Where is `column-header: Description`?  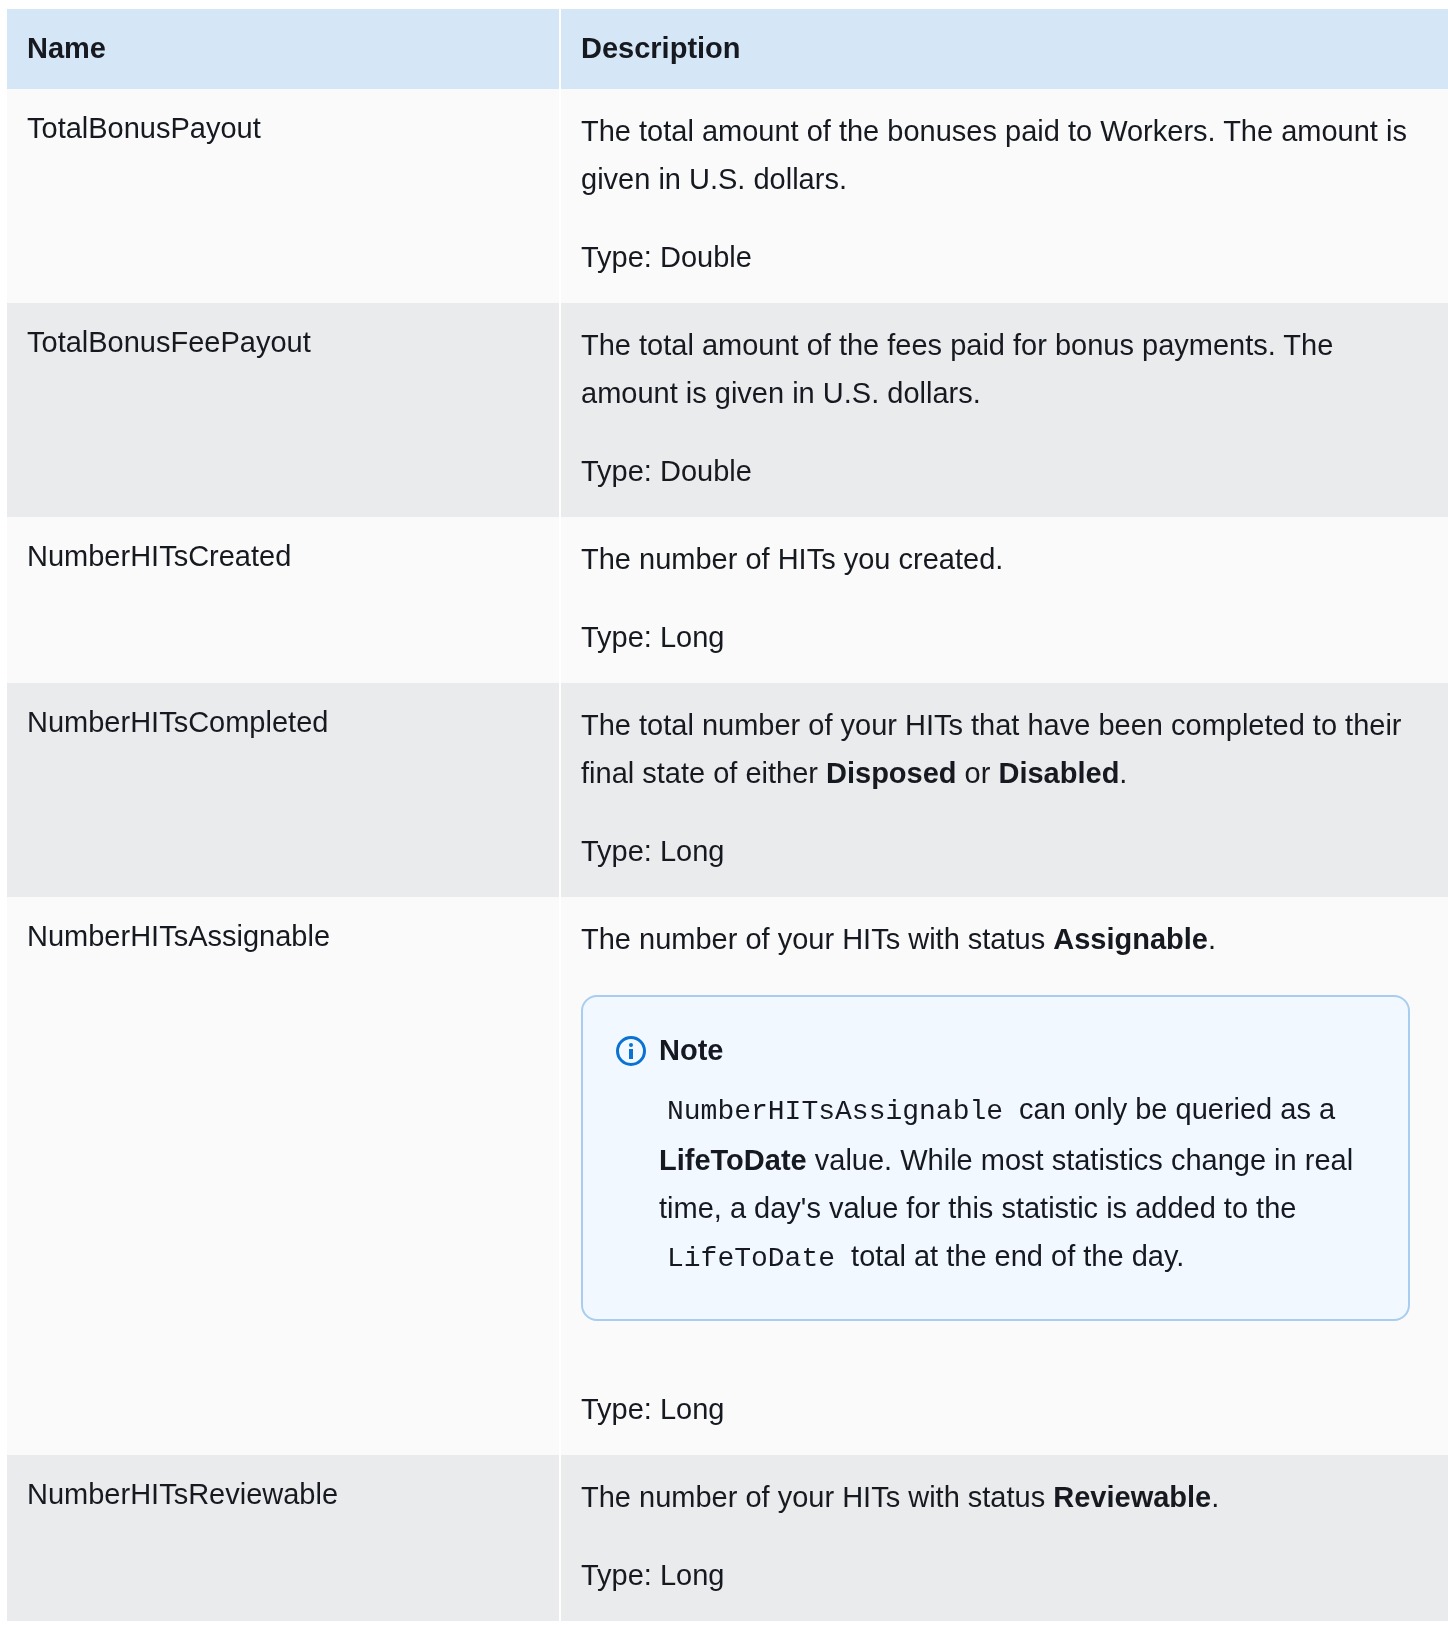
column-header: Description is located at coordinates (1004, 49).